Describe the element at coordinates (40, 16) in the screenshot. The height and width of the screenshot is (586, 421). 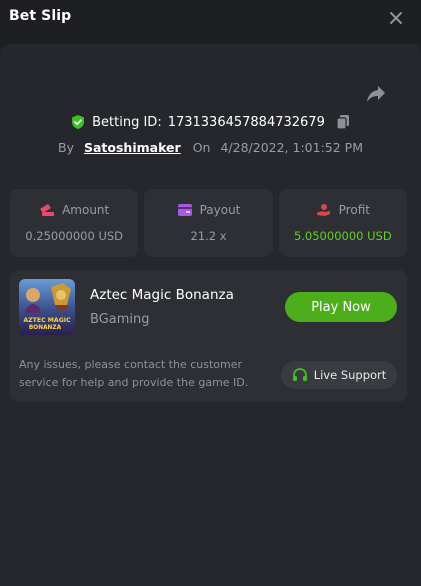
I see `bet-slip-title: Bet Slip` at that location.